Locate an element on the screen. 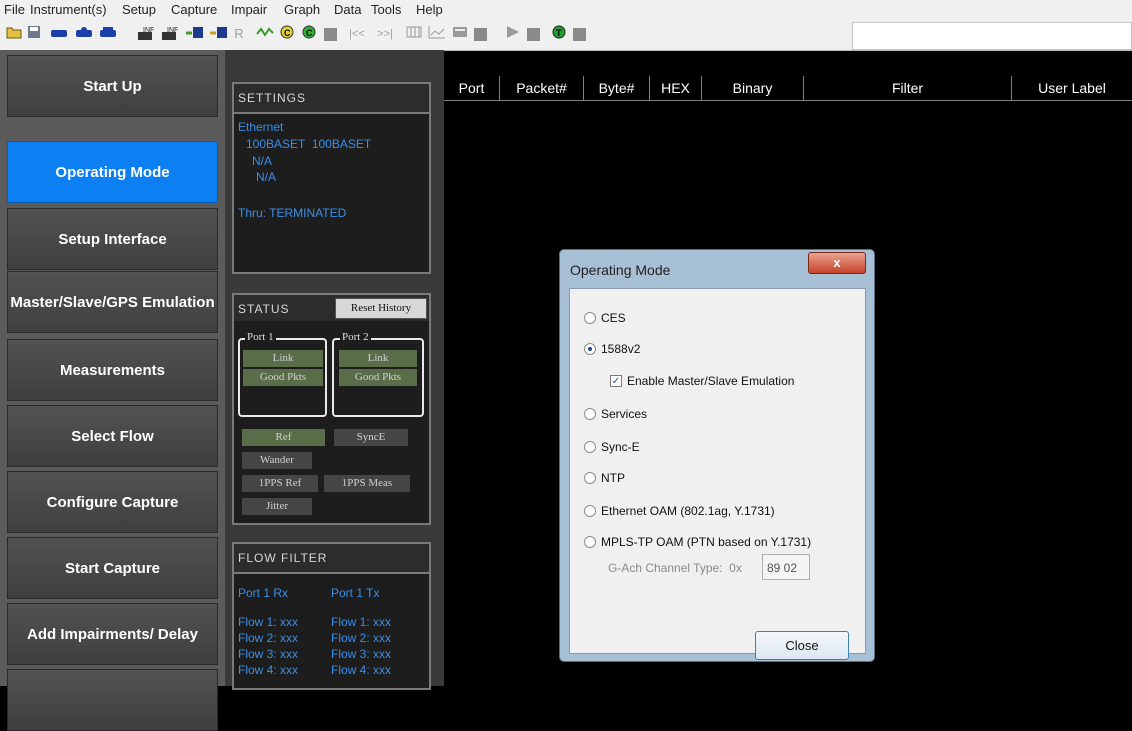 The image size is (1132, 731). trigger-icon: T is located at coordinates (559, 34).